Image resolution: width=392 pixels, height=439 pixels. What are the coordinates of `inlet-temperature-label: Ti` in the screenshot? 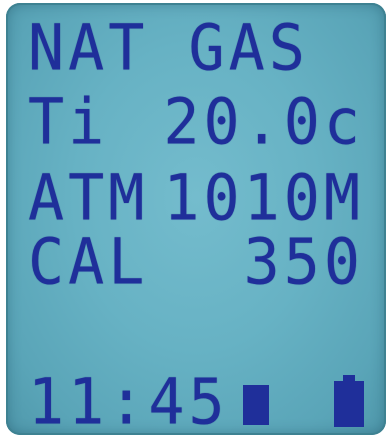 It's located at (68, 122).